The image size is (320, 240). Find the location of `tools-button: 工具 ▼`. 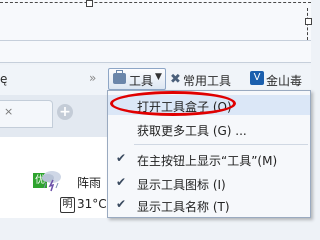

tools-button: 工具 ▼ is located at coordinates (137, 79).